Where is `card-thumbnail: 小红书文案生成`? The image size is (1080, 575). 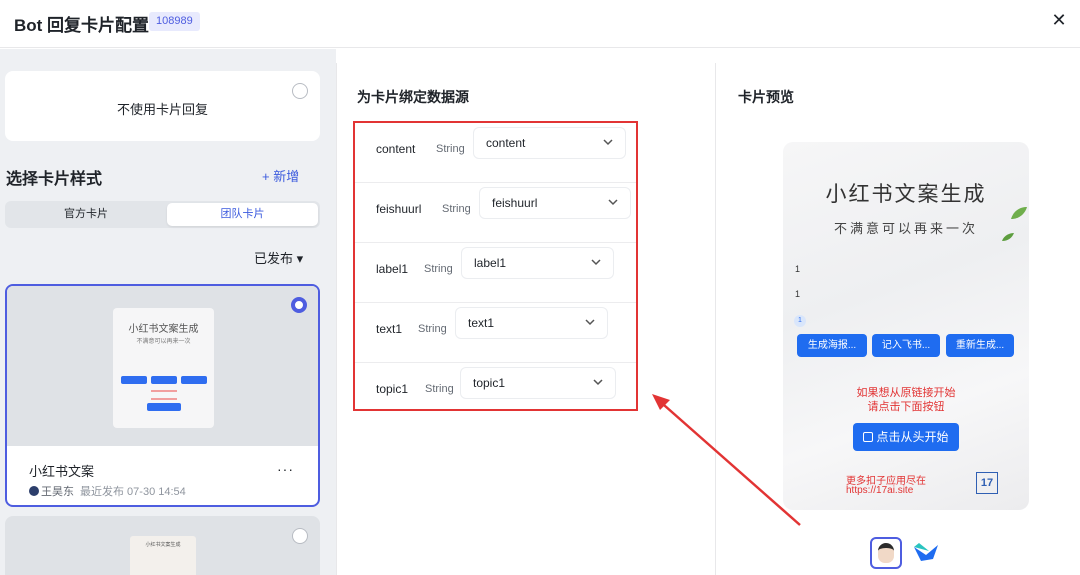
card-thumbnail: 小红书文案生成 is located at coordinates (163, 555).